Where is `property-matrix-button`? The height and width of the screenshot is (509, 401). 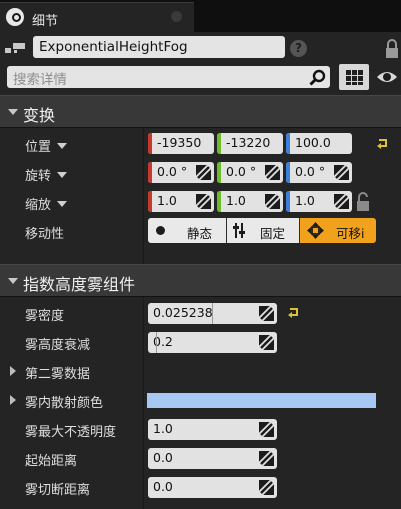
property-matrix-button is located at coordinates (354, 77).